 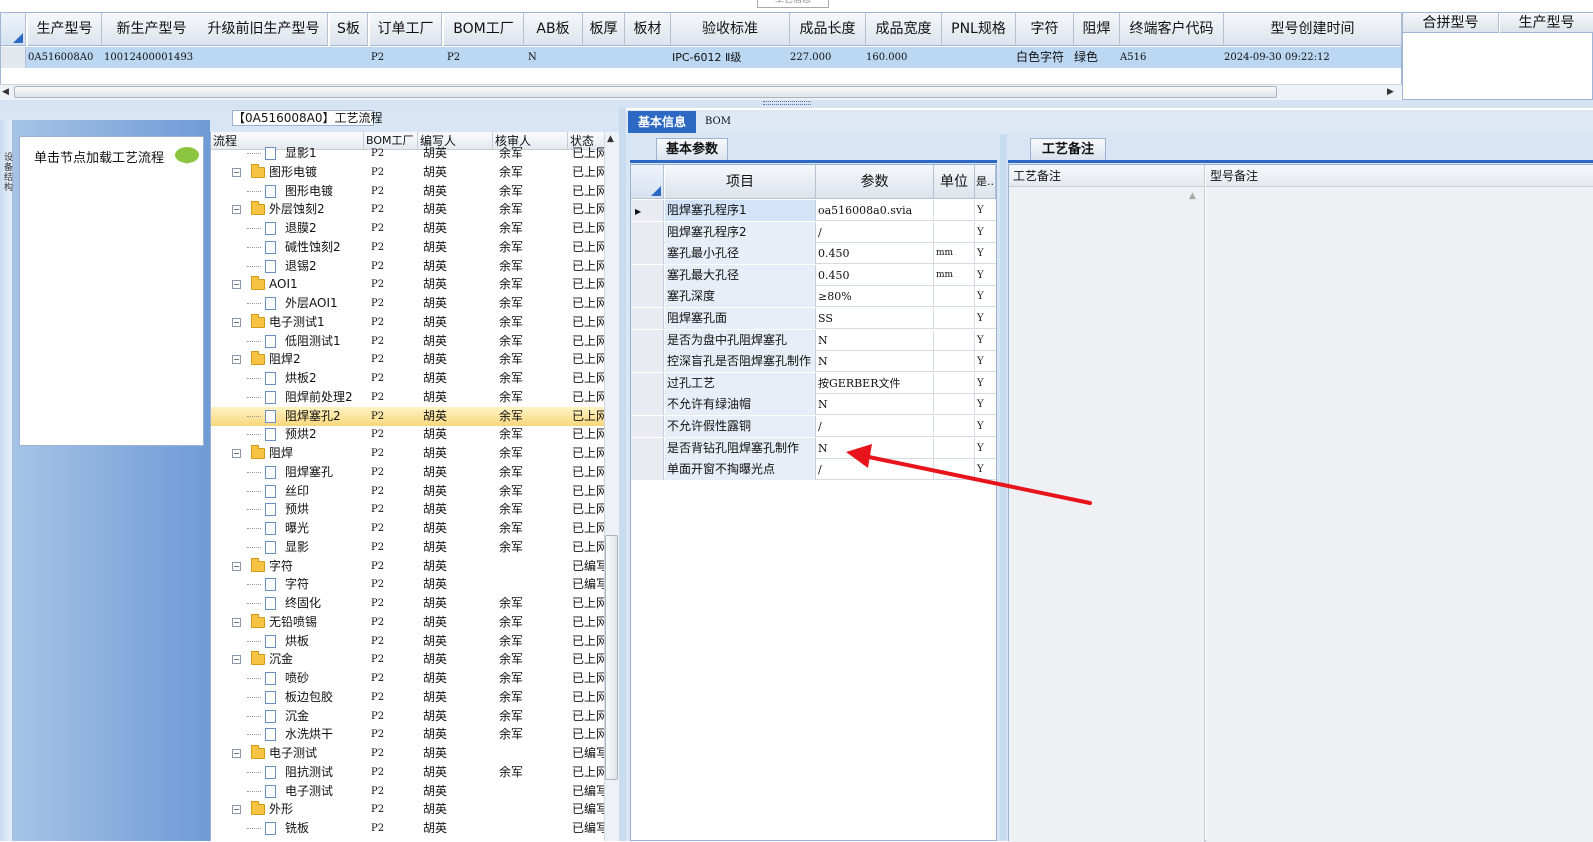 I want to click on column-header: 验收标准, so click(x=730, y=29).